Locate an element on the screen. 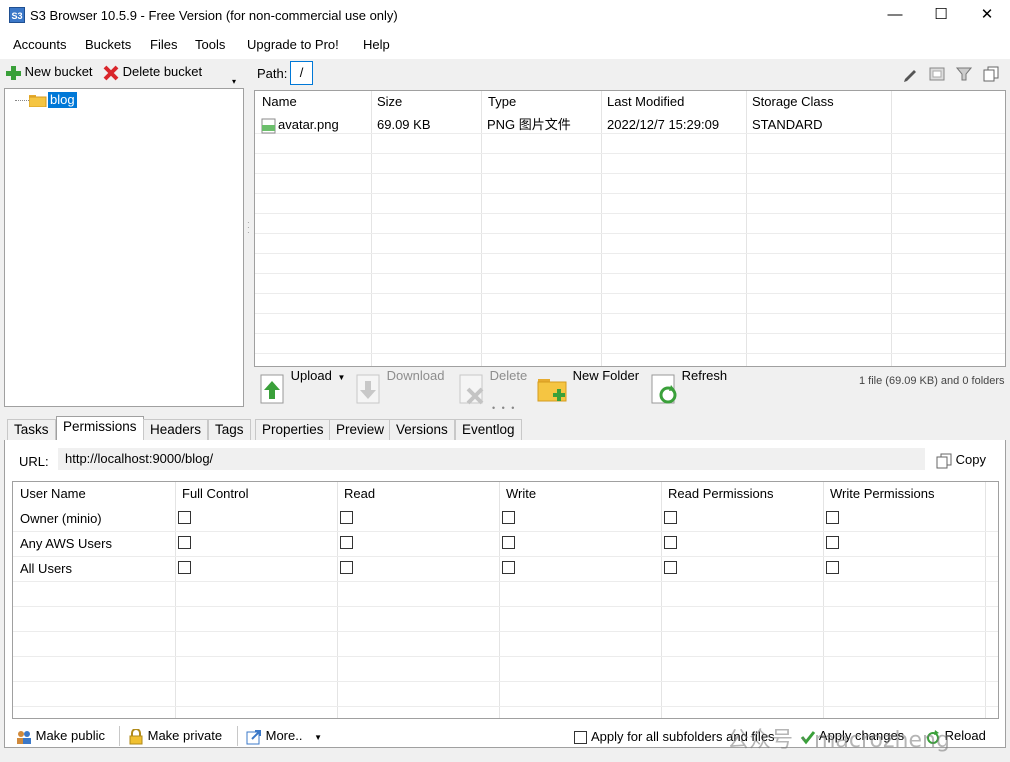 This screenshot has height=762, width=1010. new-folder-label: New Folder is located at coordinates (606, 376).